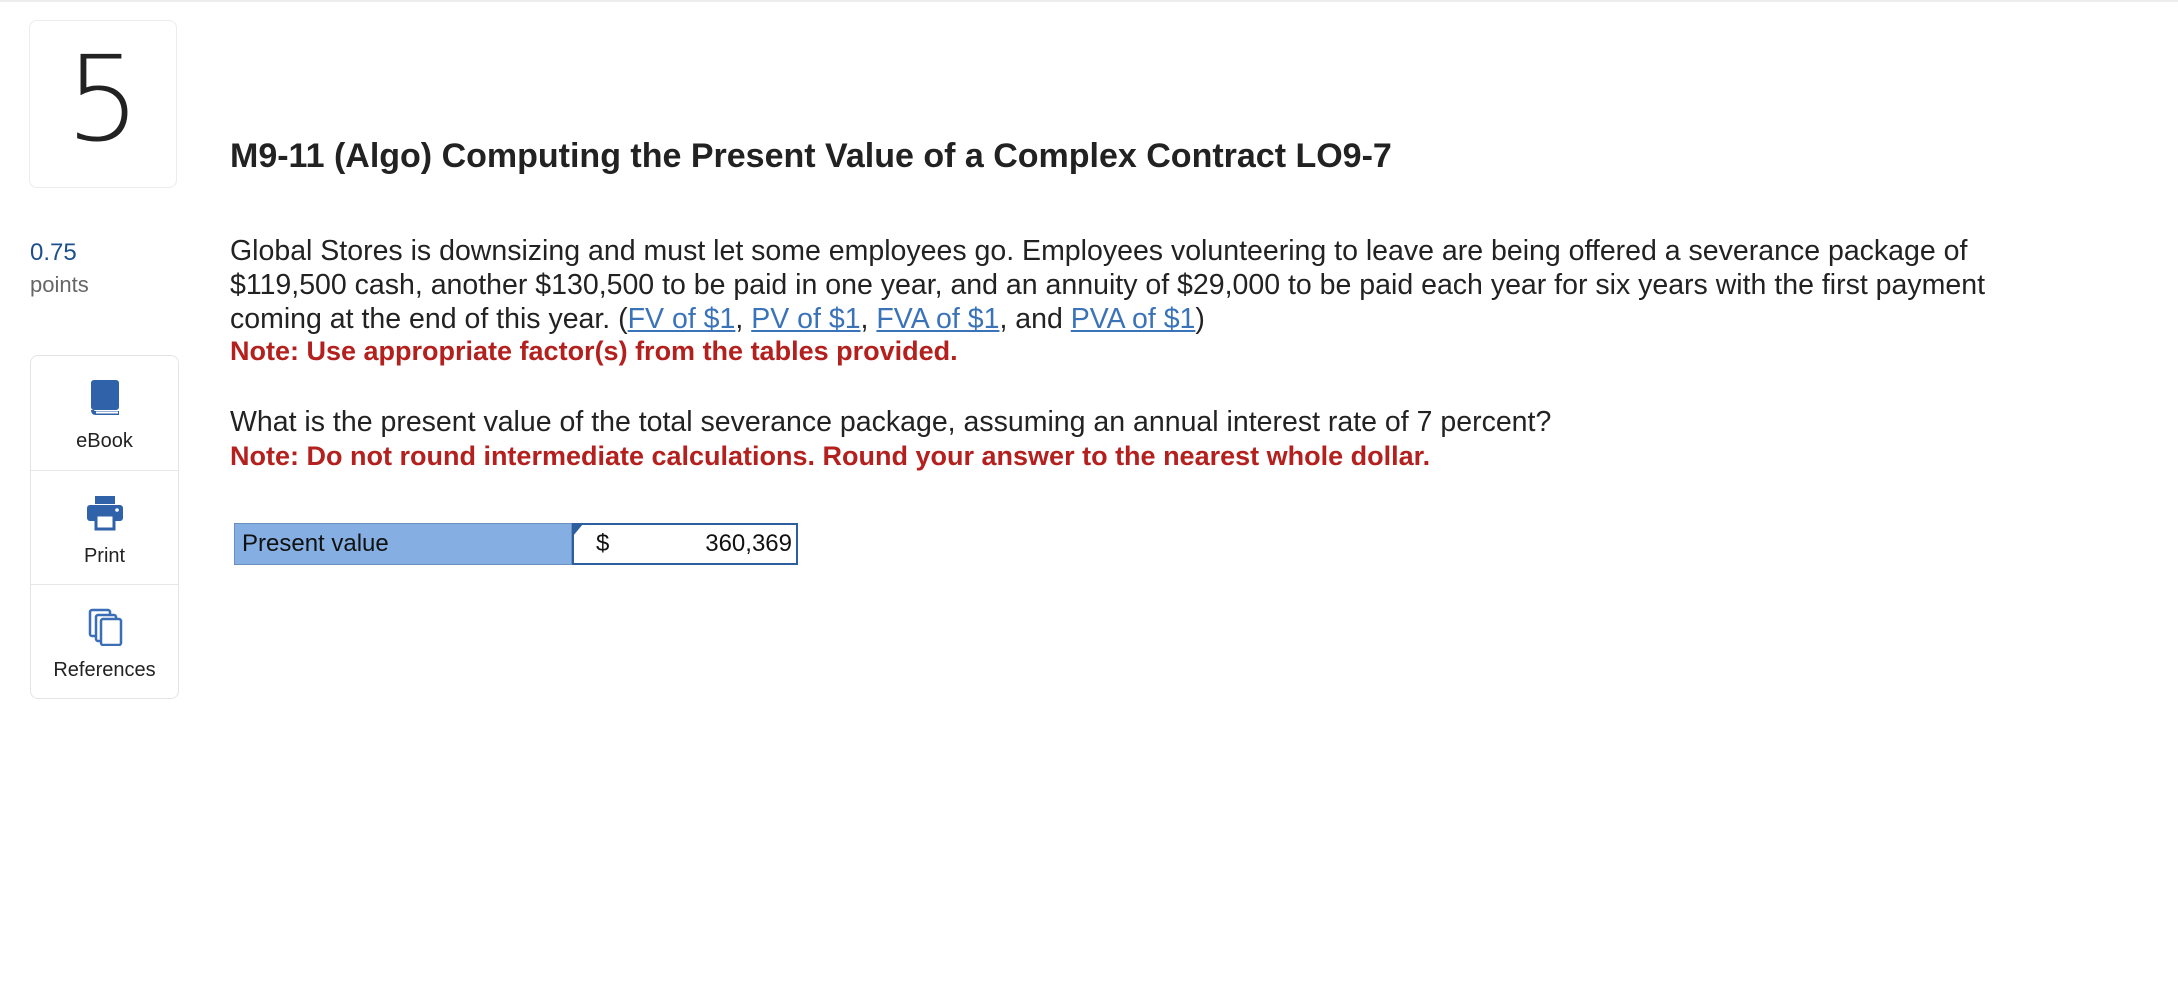 The width and height of the screenshot is (2178, 1000). I want to click on points-label: points, so click(59, 284).